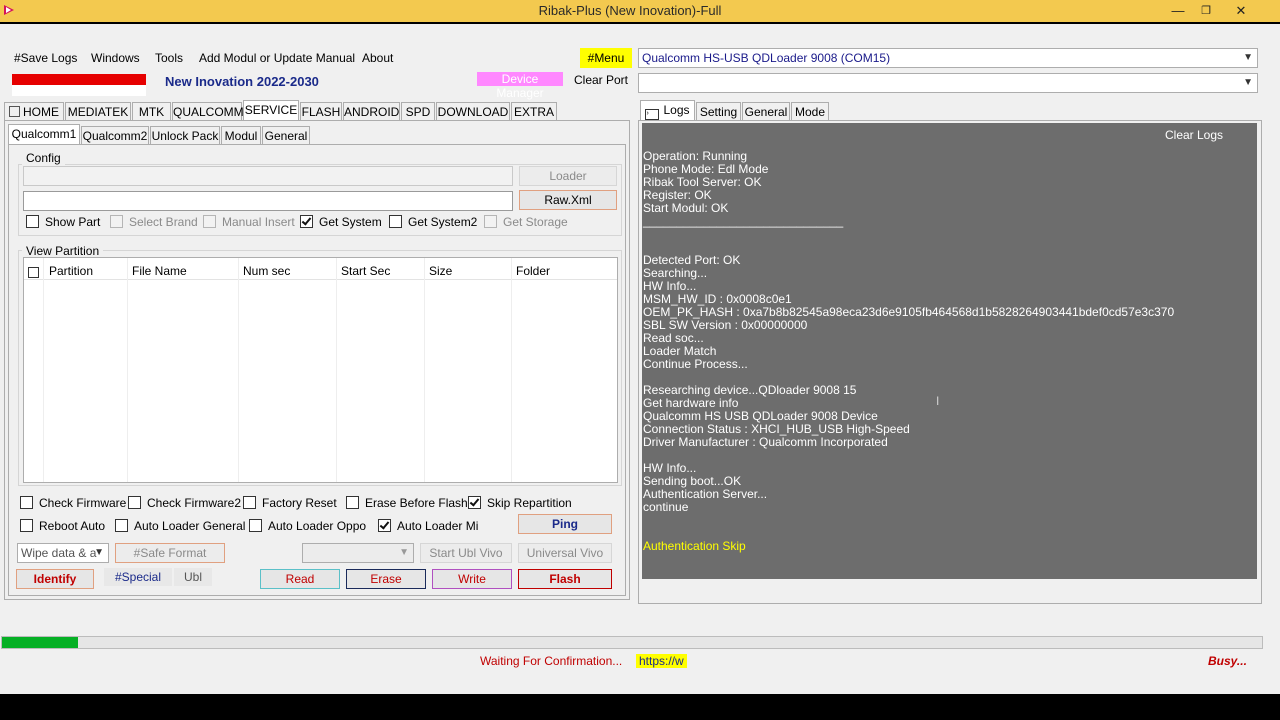 The width and height of the screenshot is (1280, 720). Describe the element at coordinates (472, 579) in the screenshot. I see `write-button: Write` at that location.